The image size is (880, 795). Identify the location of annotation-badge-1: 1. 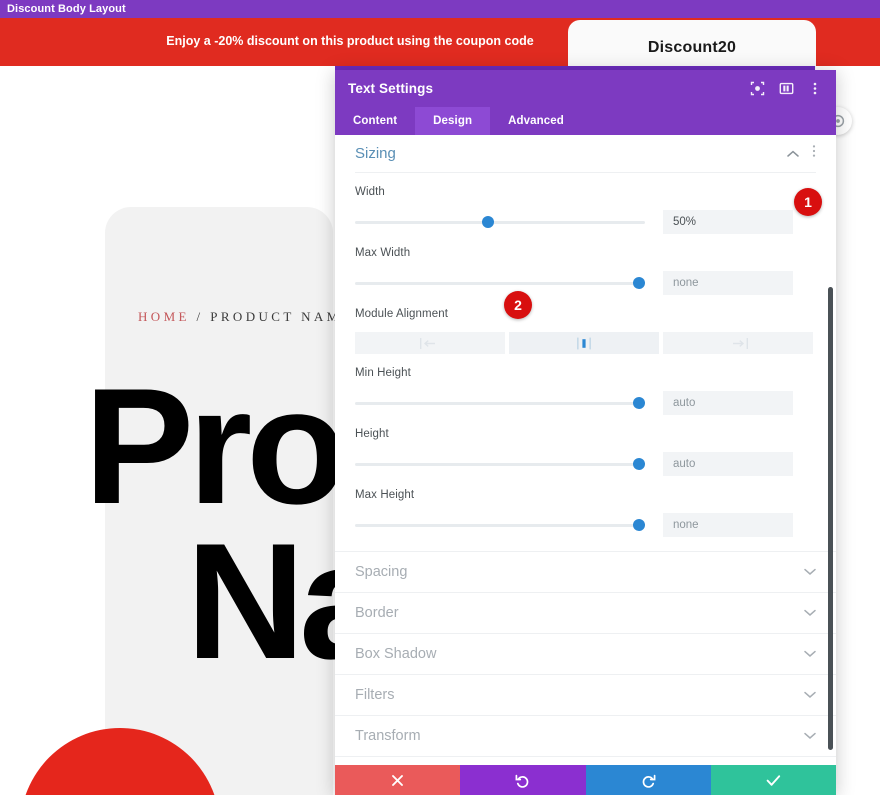
(808, 202).